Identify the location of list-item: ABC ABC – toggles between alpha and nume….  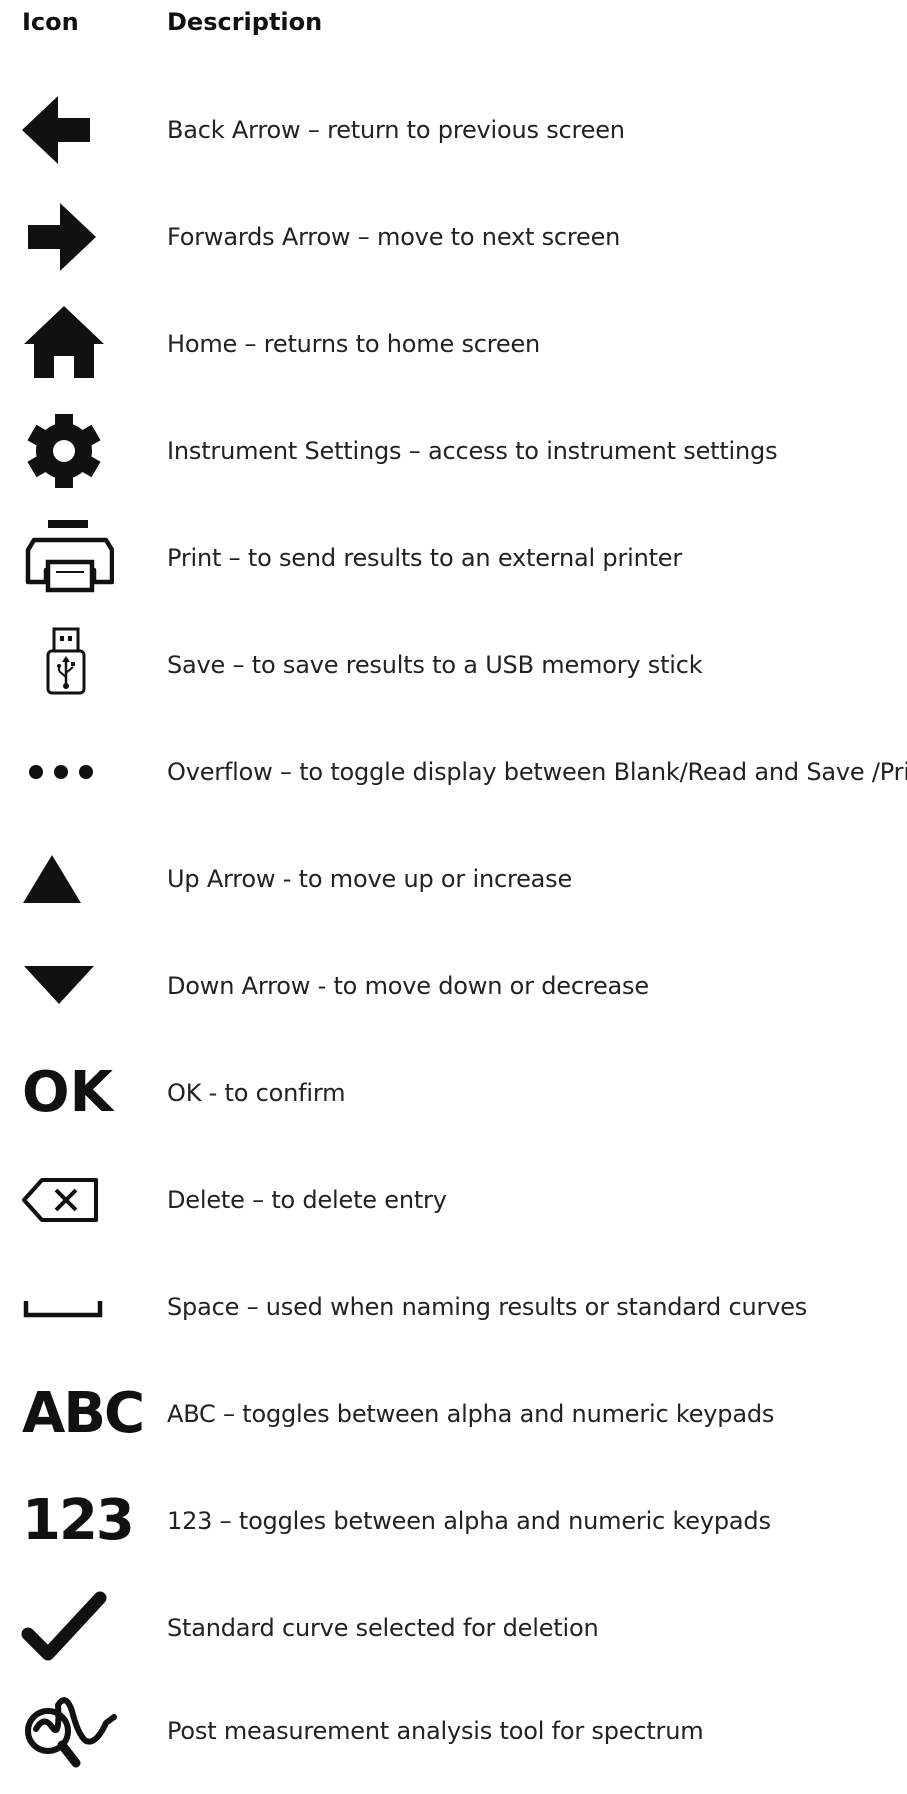
(453, 1414).